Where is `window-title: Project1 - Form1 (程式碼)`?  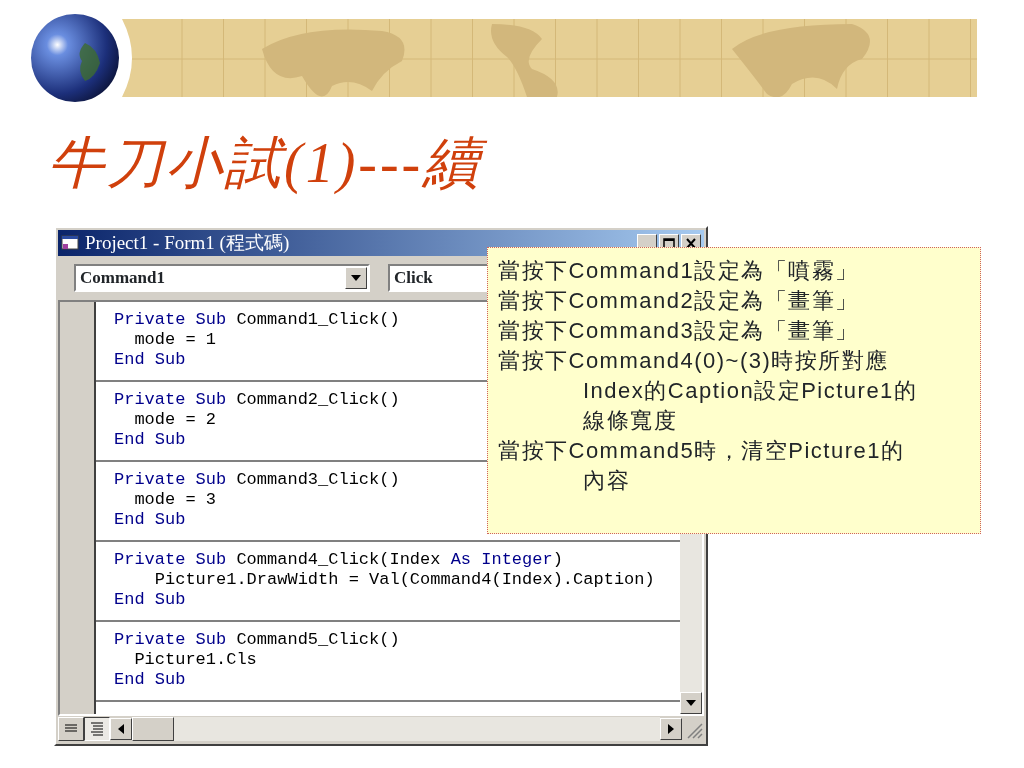
window-title: Project1 - Form1 (程式碼) is located at coordinates (187, 242).